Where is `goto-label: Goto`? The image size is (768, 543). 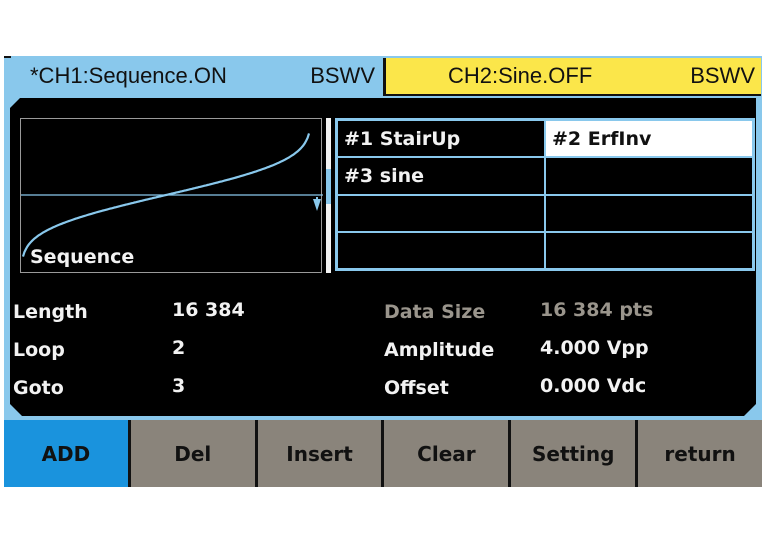 goto-label: Goto is located at coordinates (38, 388).